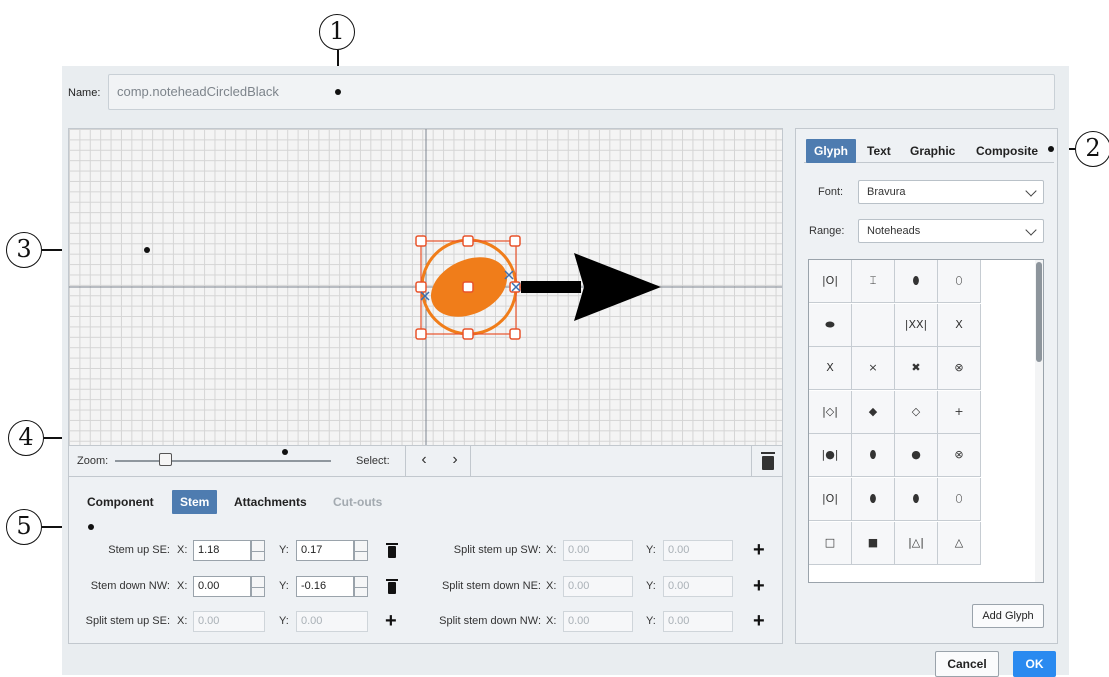  Describe the element at coordinates (581, 92) in the screenshot. I see `name-field: comp.noteheadCircledBlack` at that location.